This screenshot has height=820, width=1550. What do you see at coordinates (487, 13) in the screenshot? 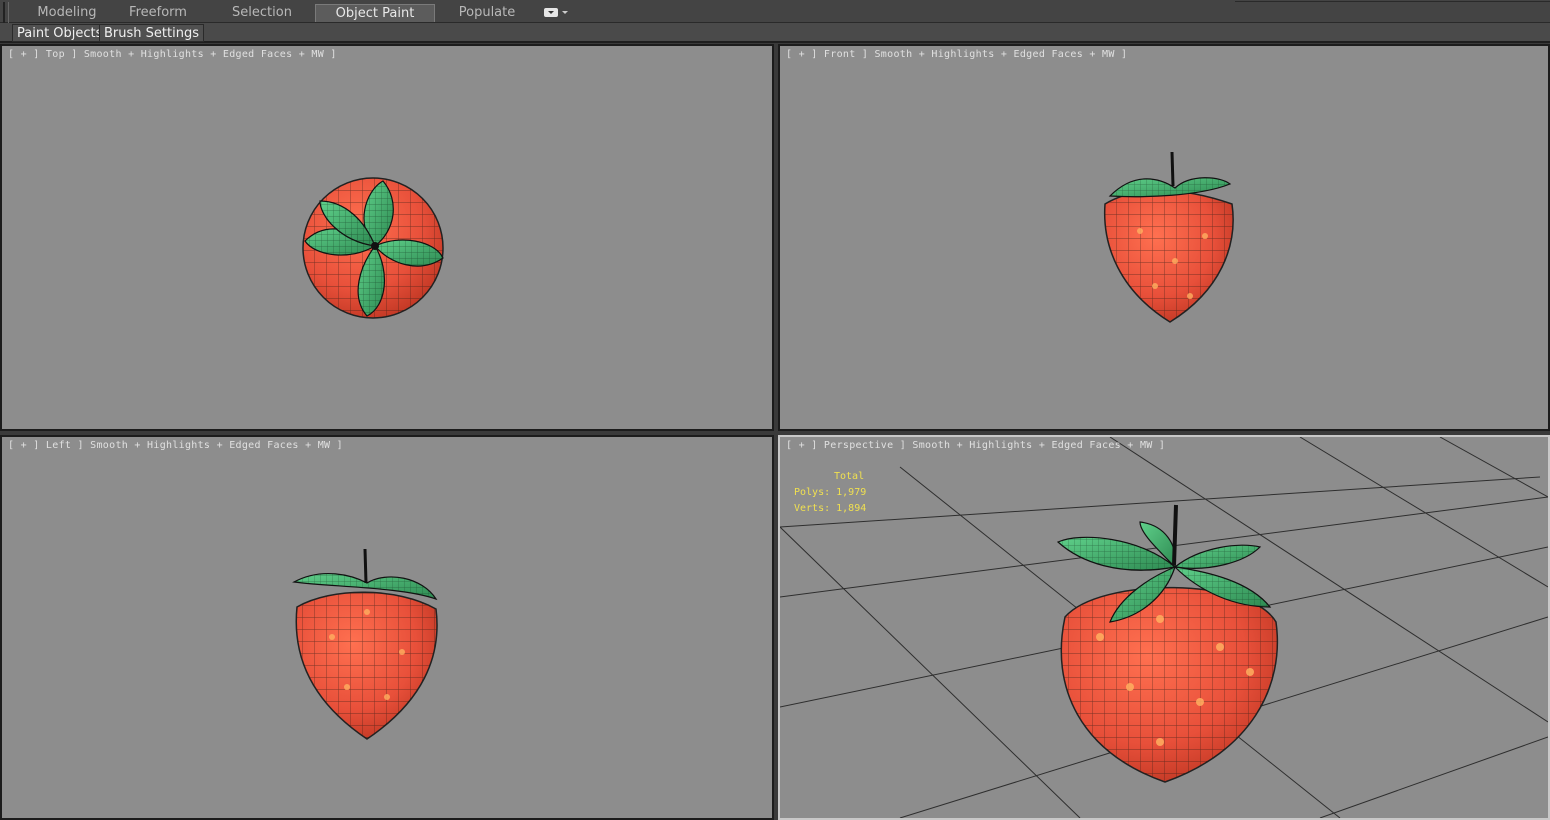
I see `tab-populate: Populate` at bounding box center [487, 13].